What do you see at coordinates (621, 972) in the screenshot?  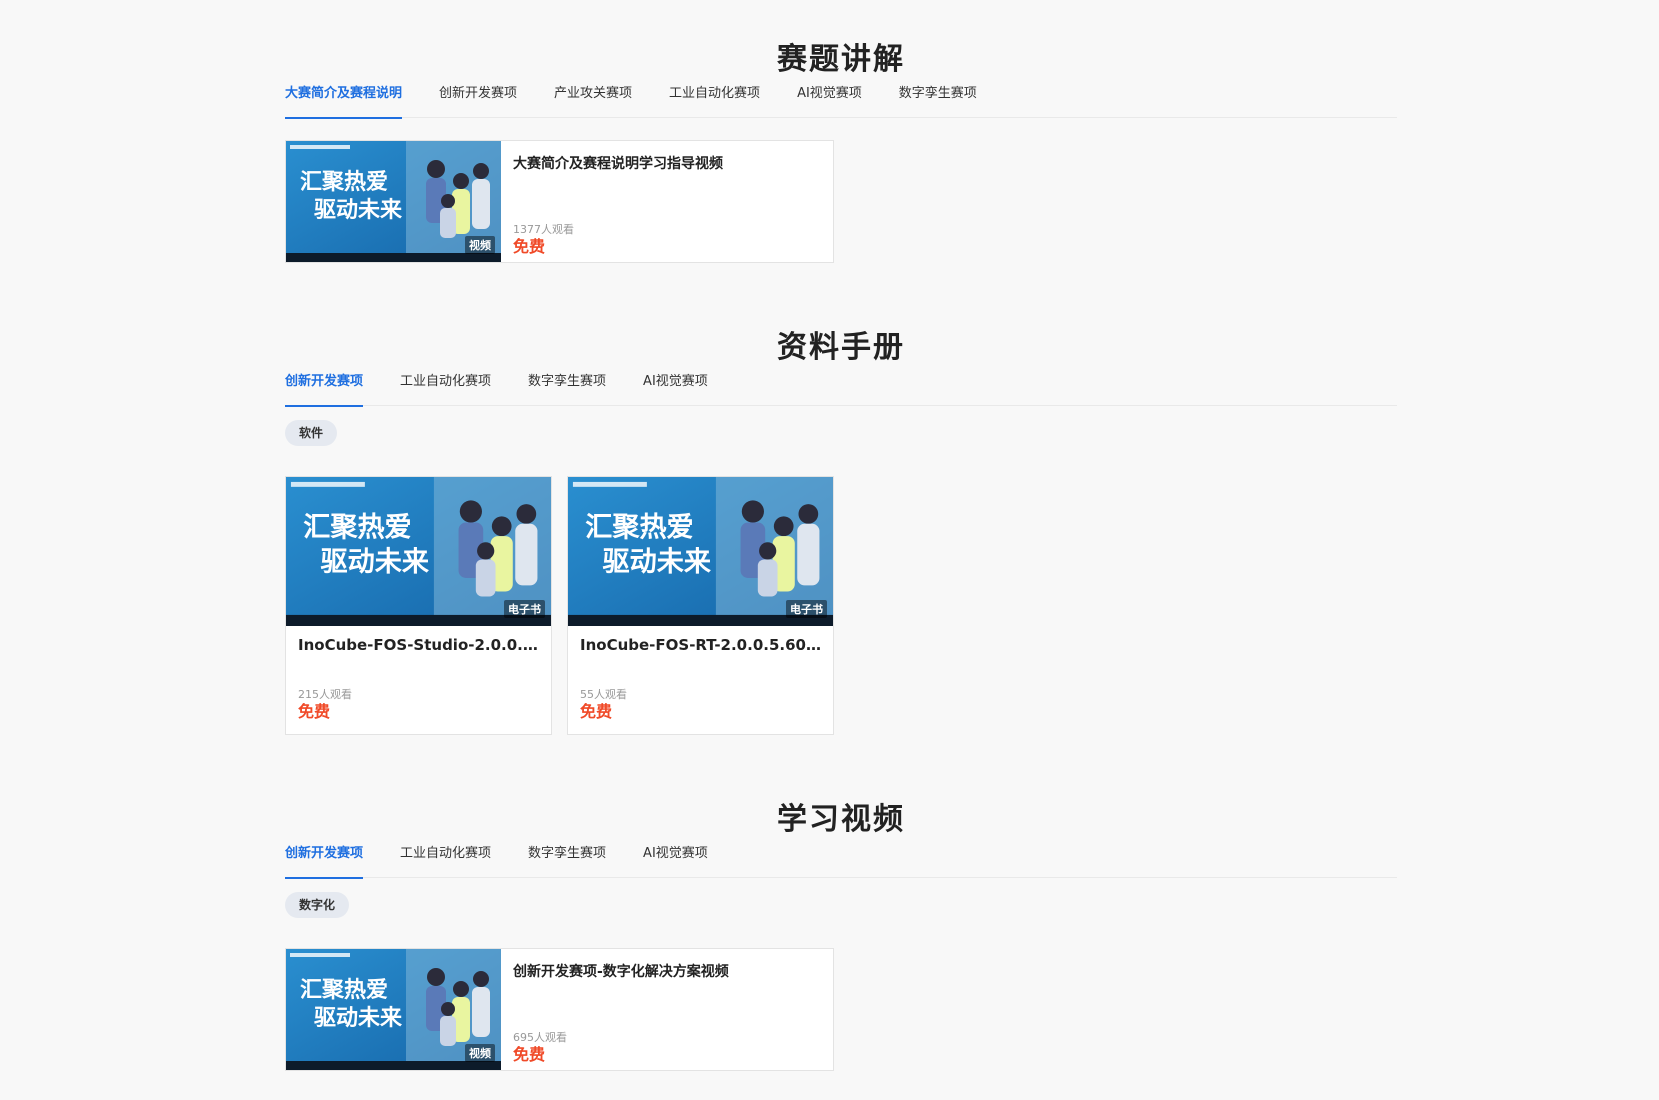 I see `course-title: 创新开发赛项-数字化解决方案视频` at bounding box center [621, 972].